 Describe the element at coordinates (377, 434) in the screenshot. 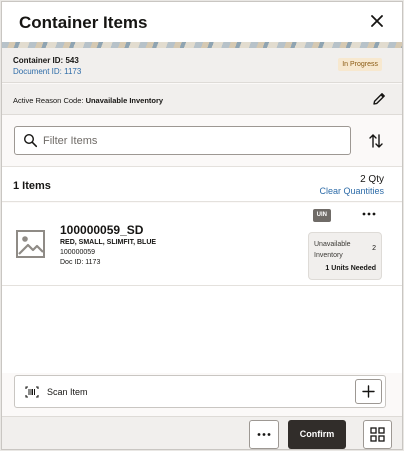

I see `grid-view-icon` at that location.